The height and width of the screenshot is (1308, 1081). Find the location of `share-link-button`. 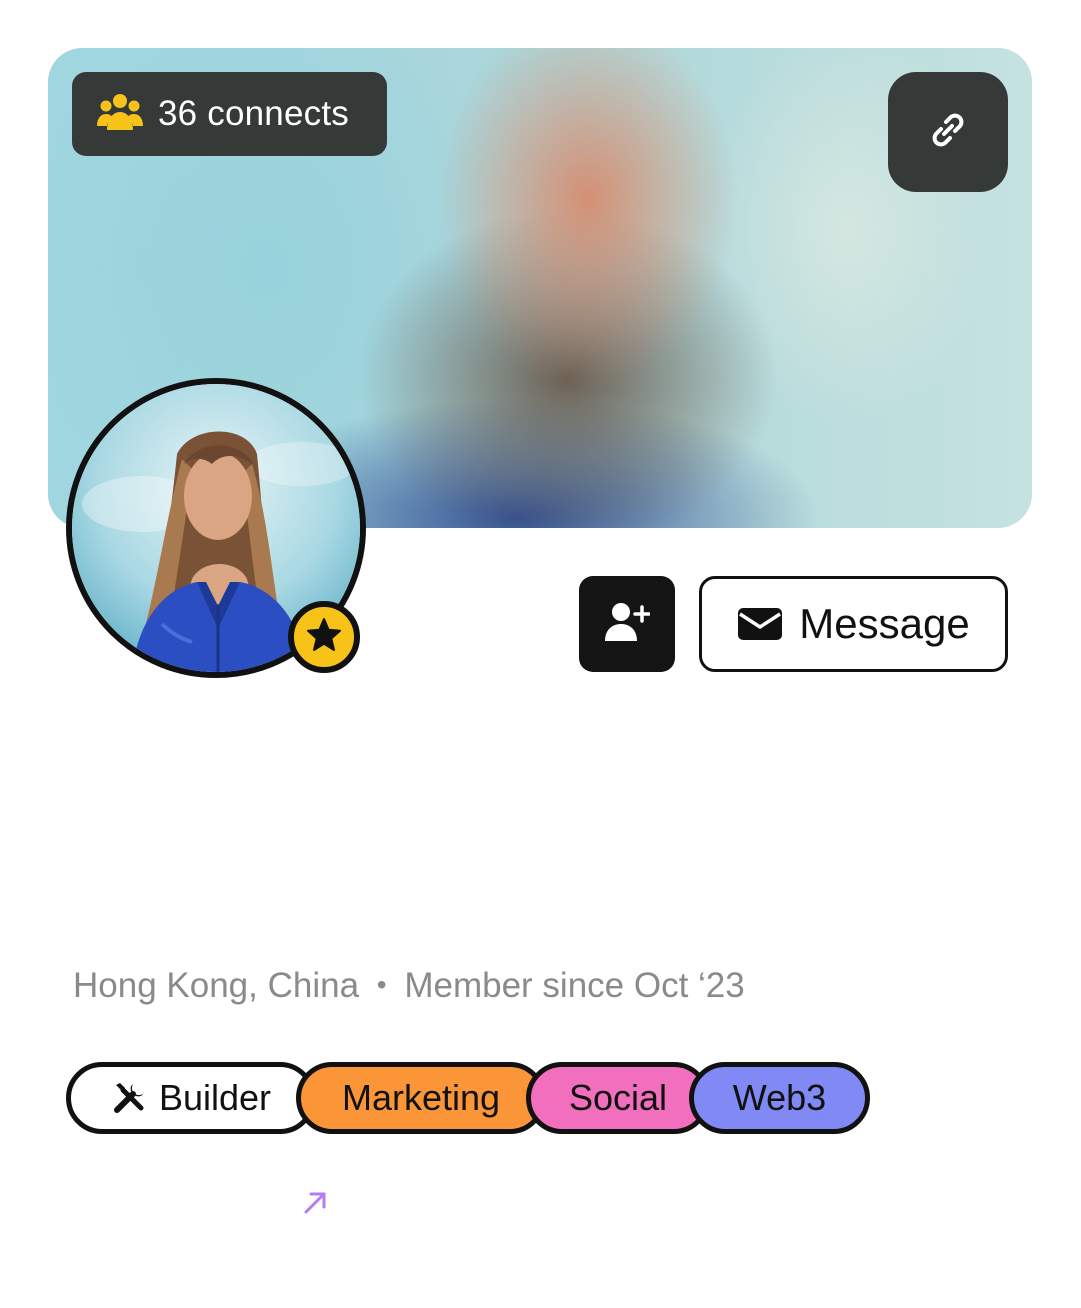

share-link-button is located at coordinates (948, 132).